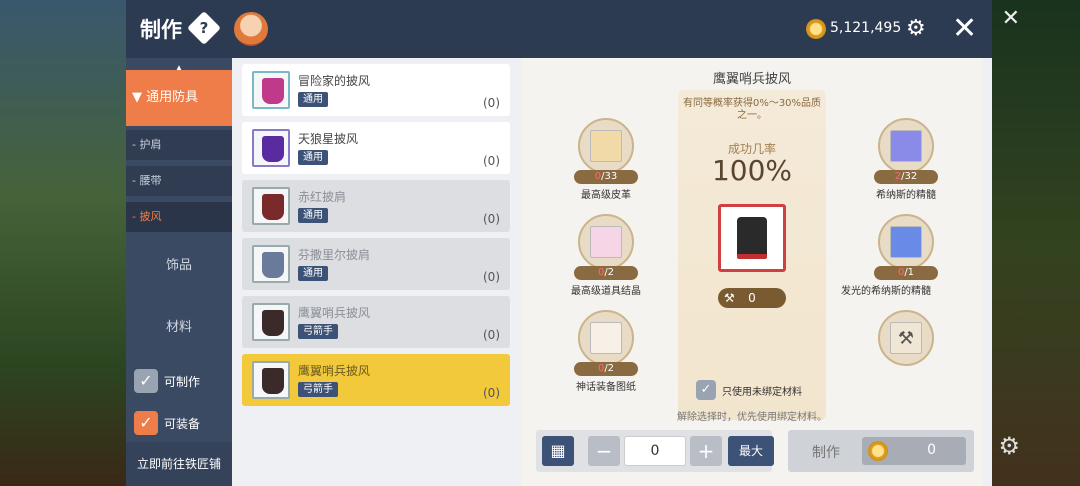  Describe the element at coordinates (146, 423) in the screenshot. I see `equippable-checkbox: ✓` at that location.